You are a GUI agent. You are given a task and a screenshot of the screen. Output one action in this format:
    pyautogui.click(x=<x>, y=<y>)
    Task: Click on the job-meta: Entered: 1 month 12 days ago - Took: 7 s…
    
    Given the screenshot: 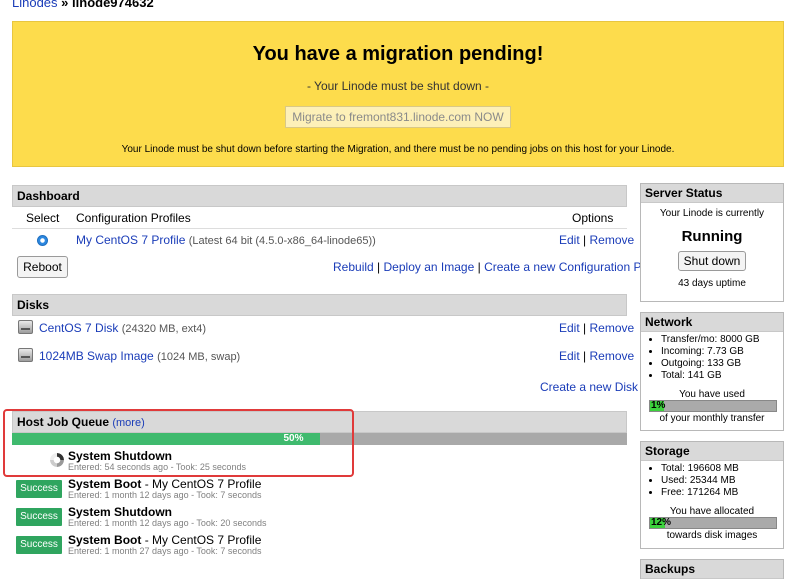 What is the action you would take?
    pyautogui.click(x=165, y=495)
    